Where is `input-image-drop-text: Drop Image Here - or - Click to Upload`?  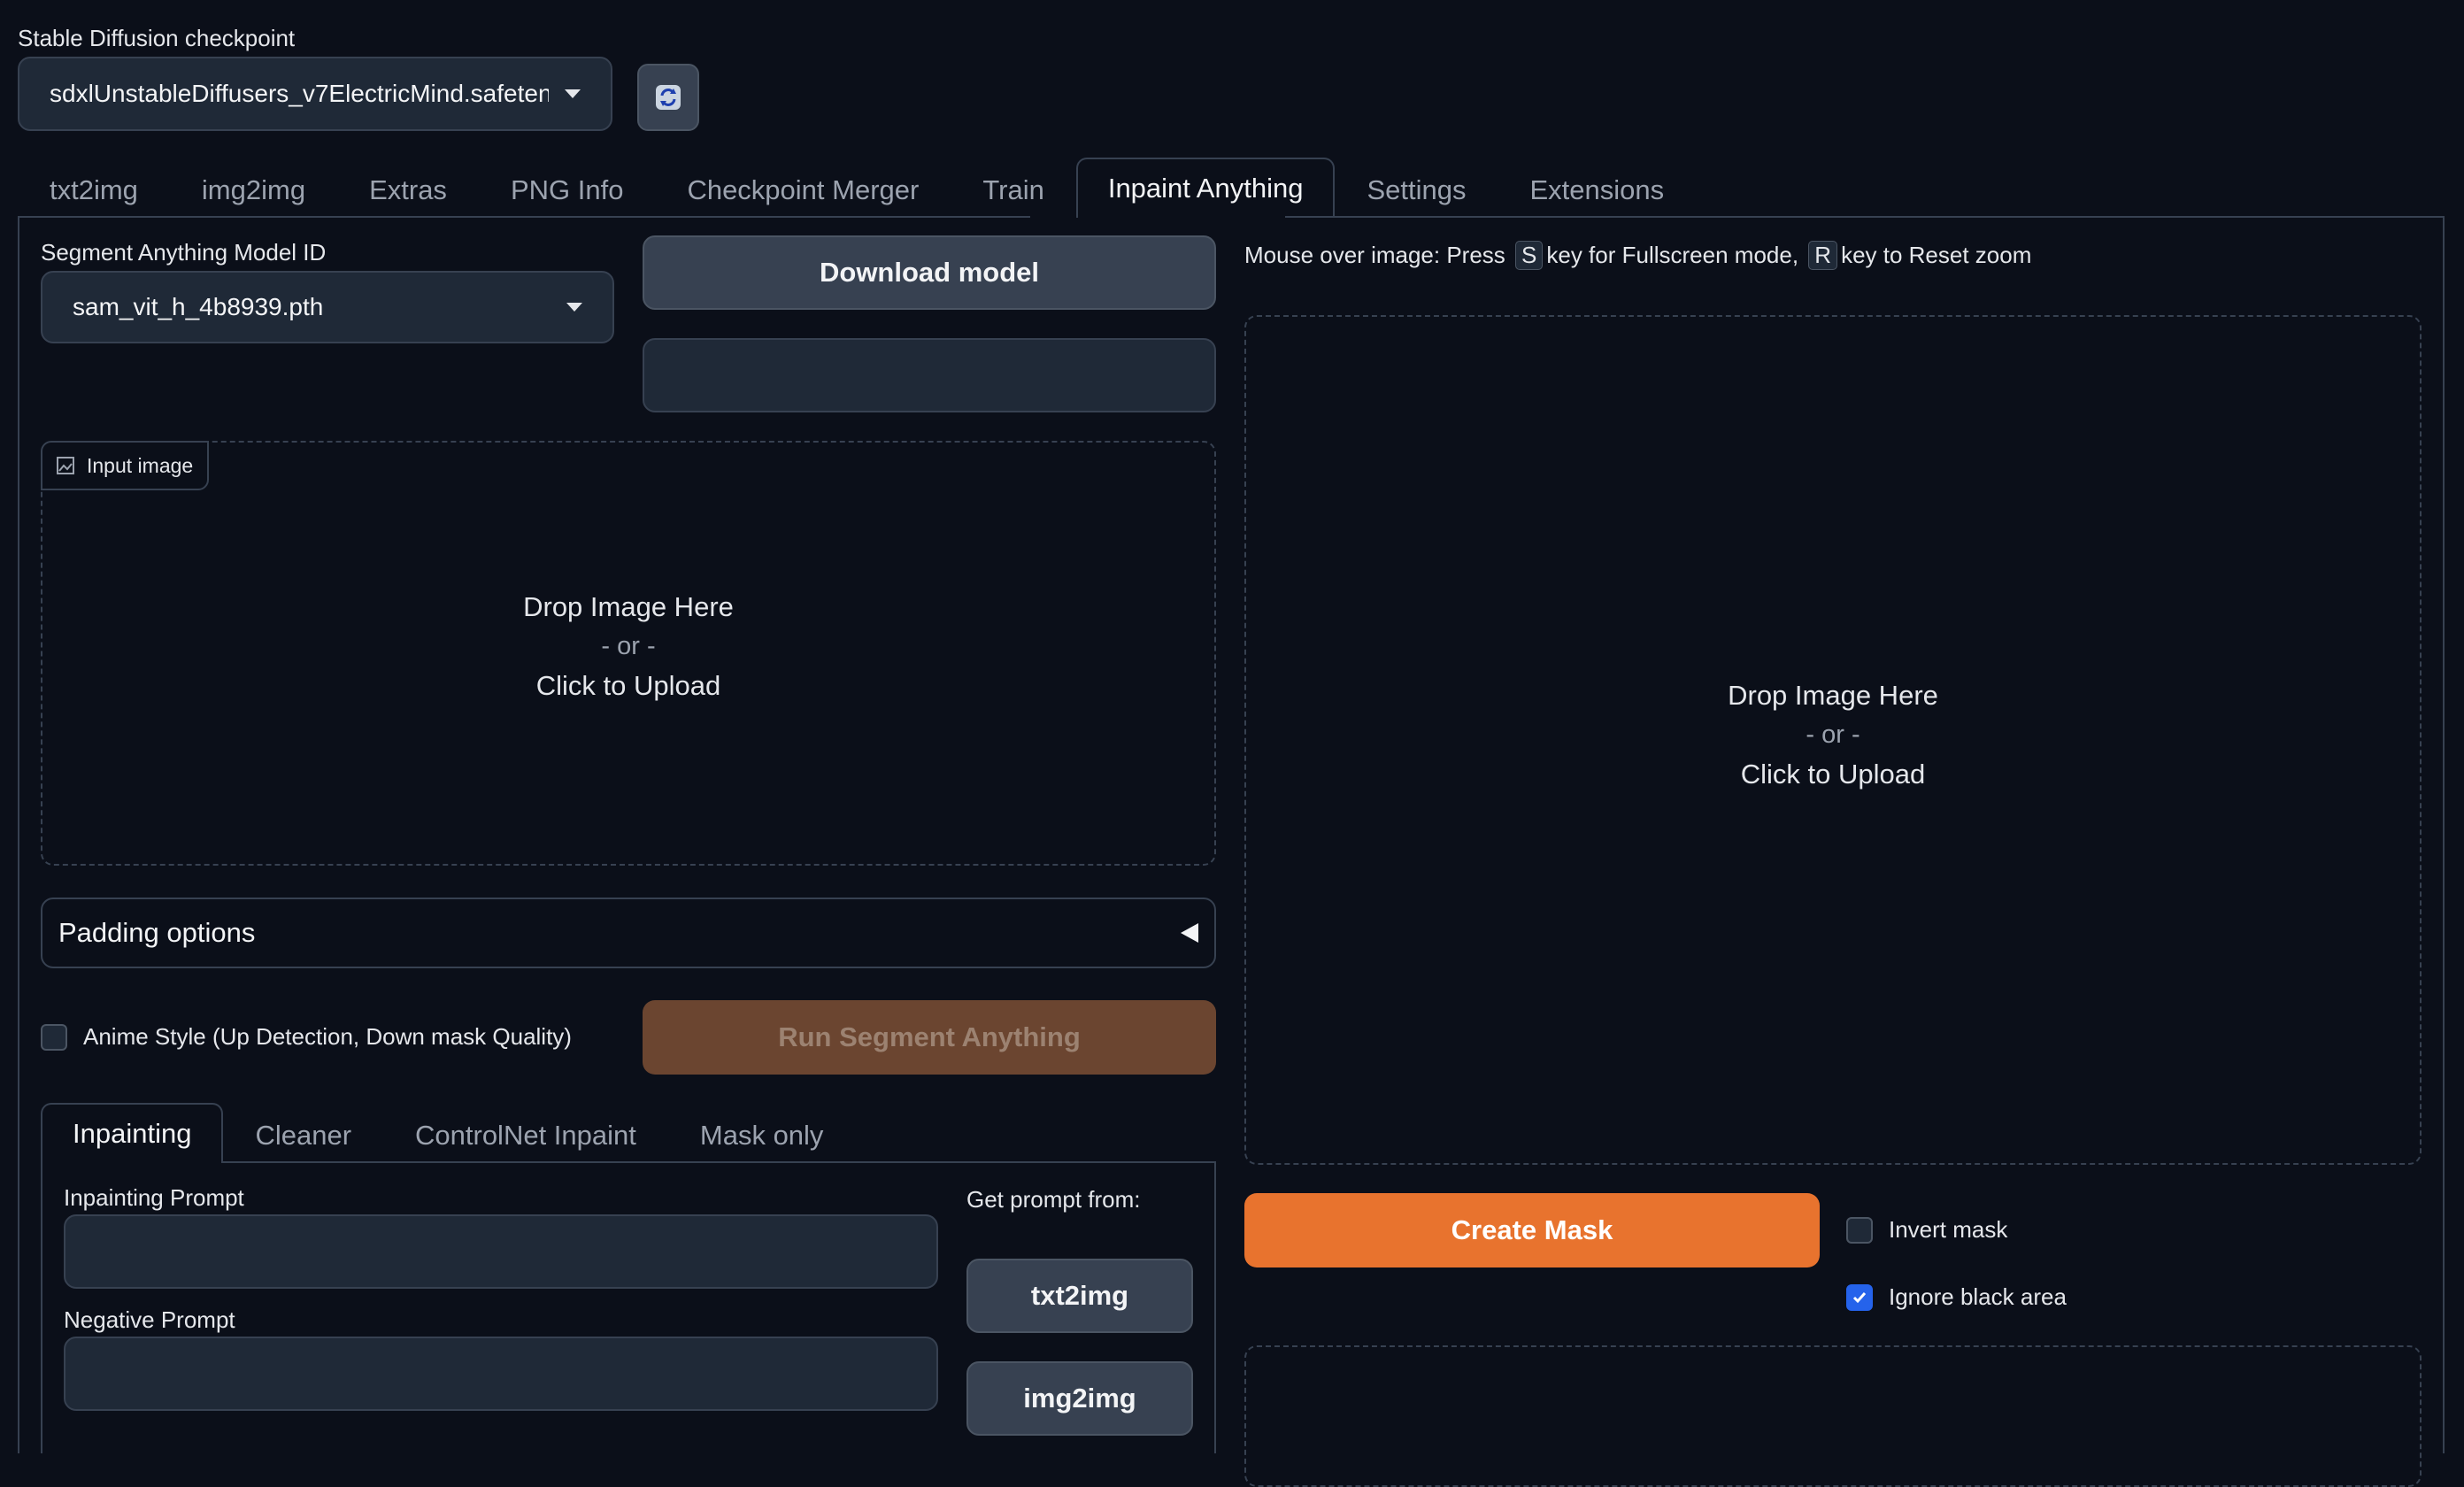 input-image-drop-text: Drop Image Here - or - Click to Upload is located at coordinates (628, 646).